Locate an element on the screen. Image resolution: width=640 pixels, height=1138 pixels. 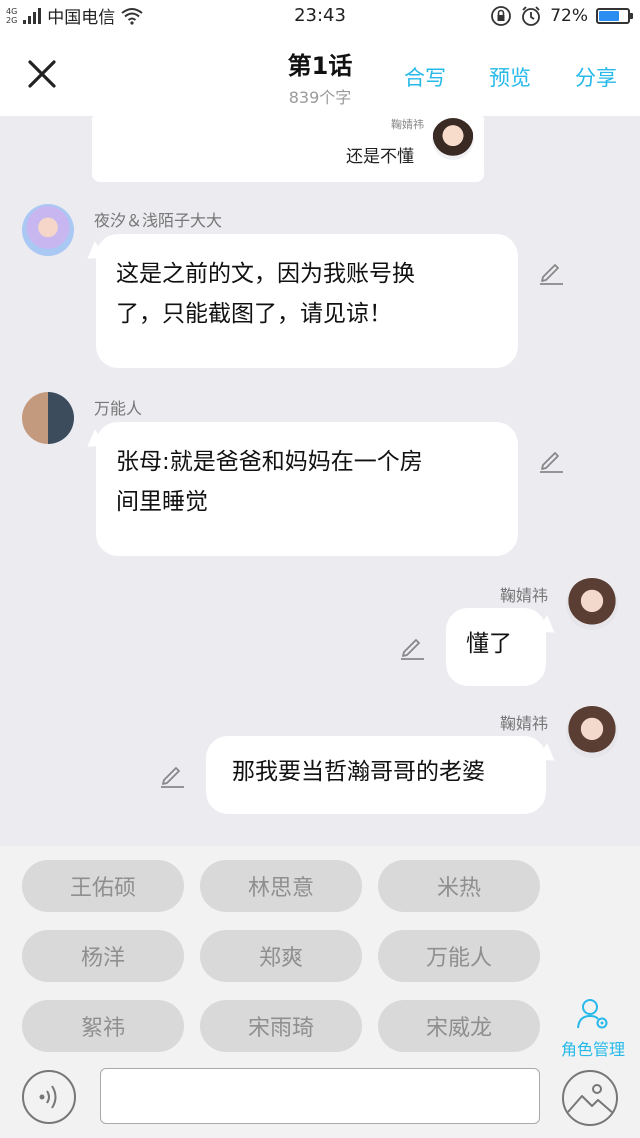
message-author: 夜汐＆浅陌子大大 is located at coordinates (158, 220).